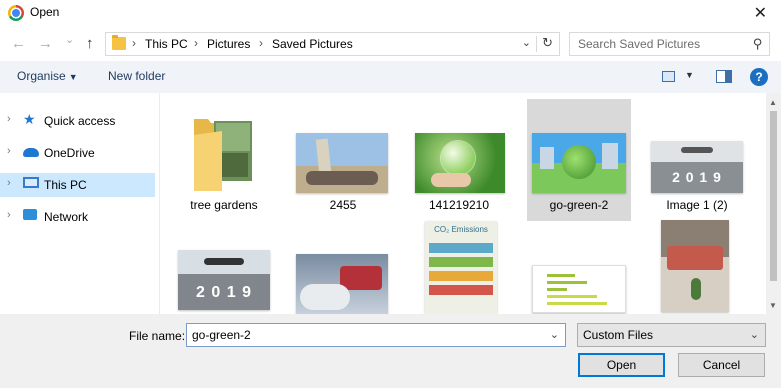 The height and width of the screenshot is (388, 781). I want to click on image-thumbnail: CO₂ Emissions, so click(461, 267).